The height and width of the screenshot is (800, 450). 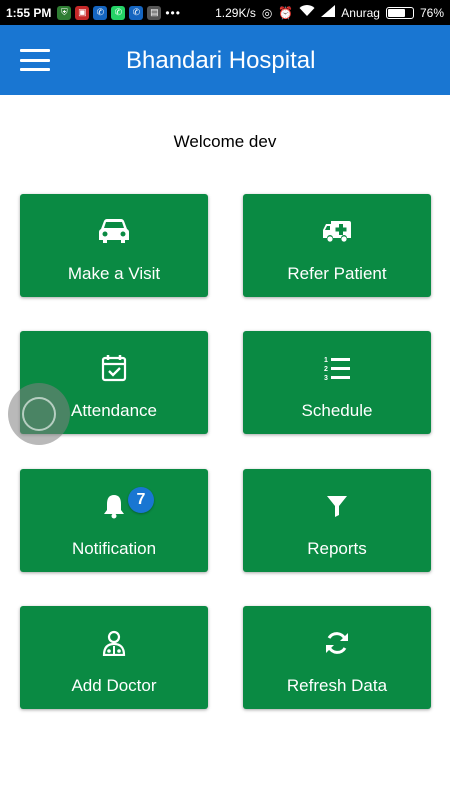 What do you see at coordinates (114, 231) in the screenshot?
I see `car-icon` at bounding box center [114, 231].